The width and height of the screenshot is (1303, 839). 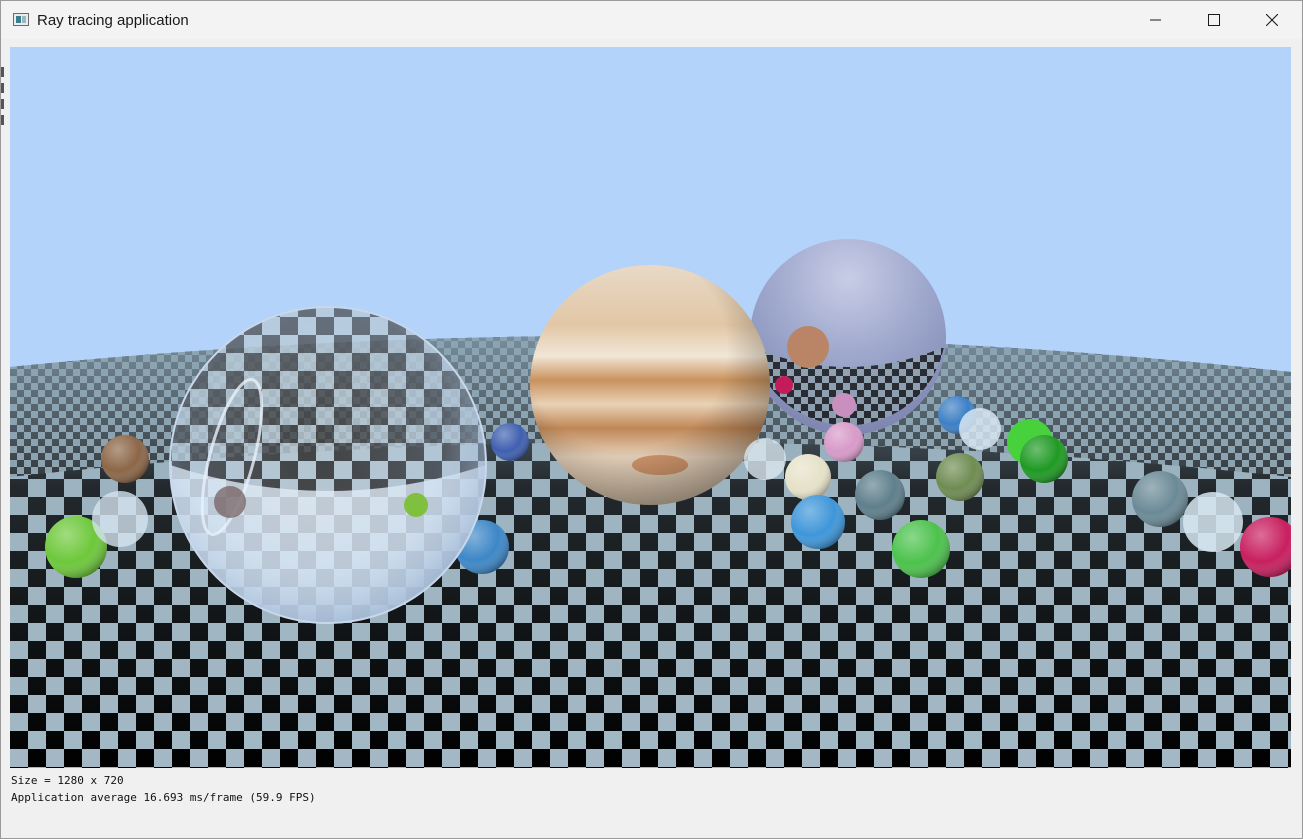 What do you see at coordinates (651, 20) in the screenshot?
I see `title-bar: Ray tracing application` at bounding box center [651, 20].